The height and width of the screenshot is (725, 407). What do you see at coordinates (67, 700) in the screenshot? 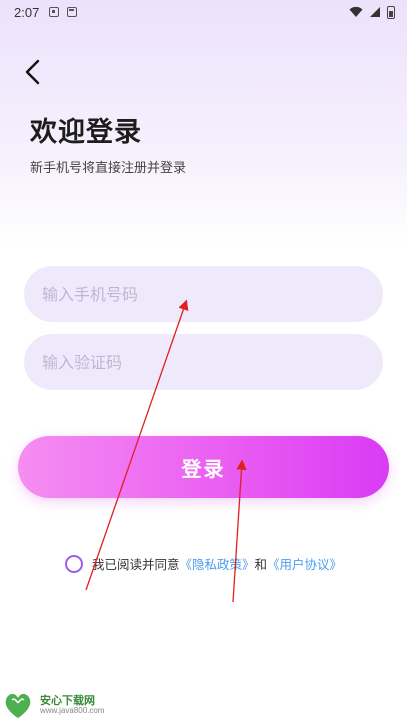
I see `watermark-title: 安心下载网` at bounding box center [67, 700].